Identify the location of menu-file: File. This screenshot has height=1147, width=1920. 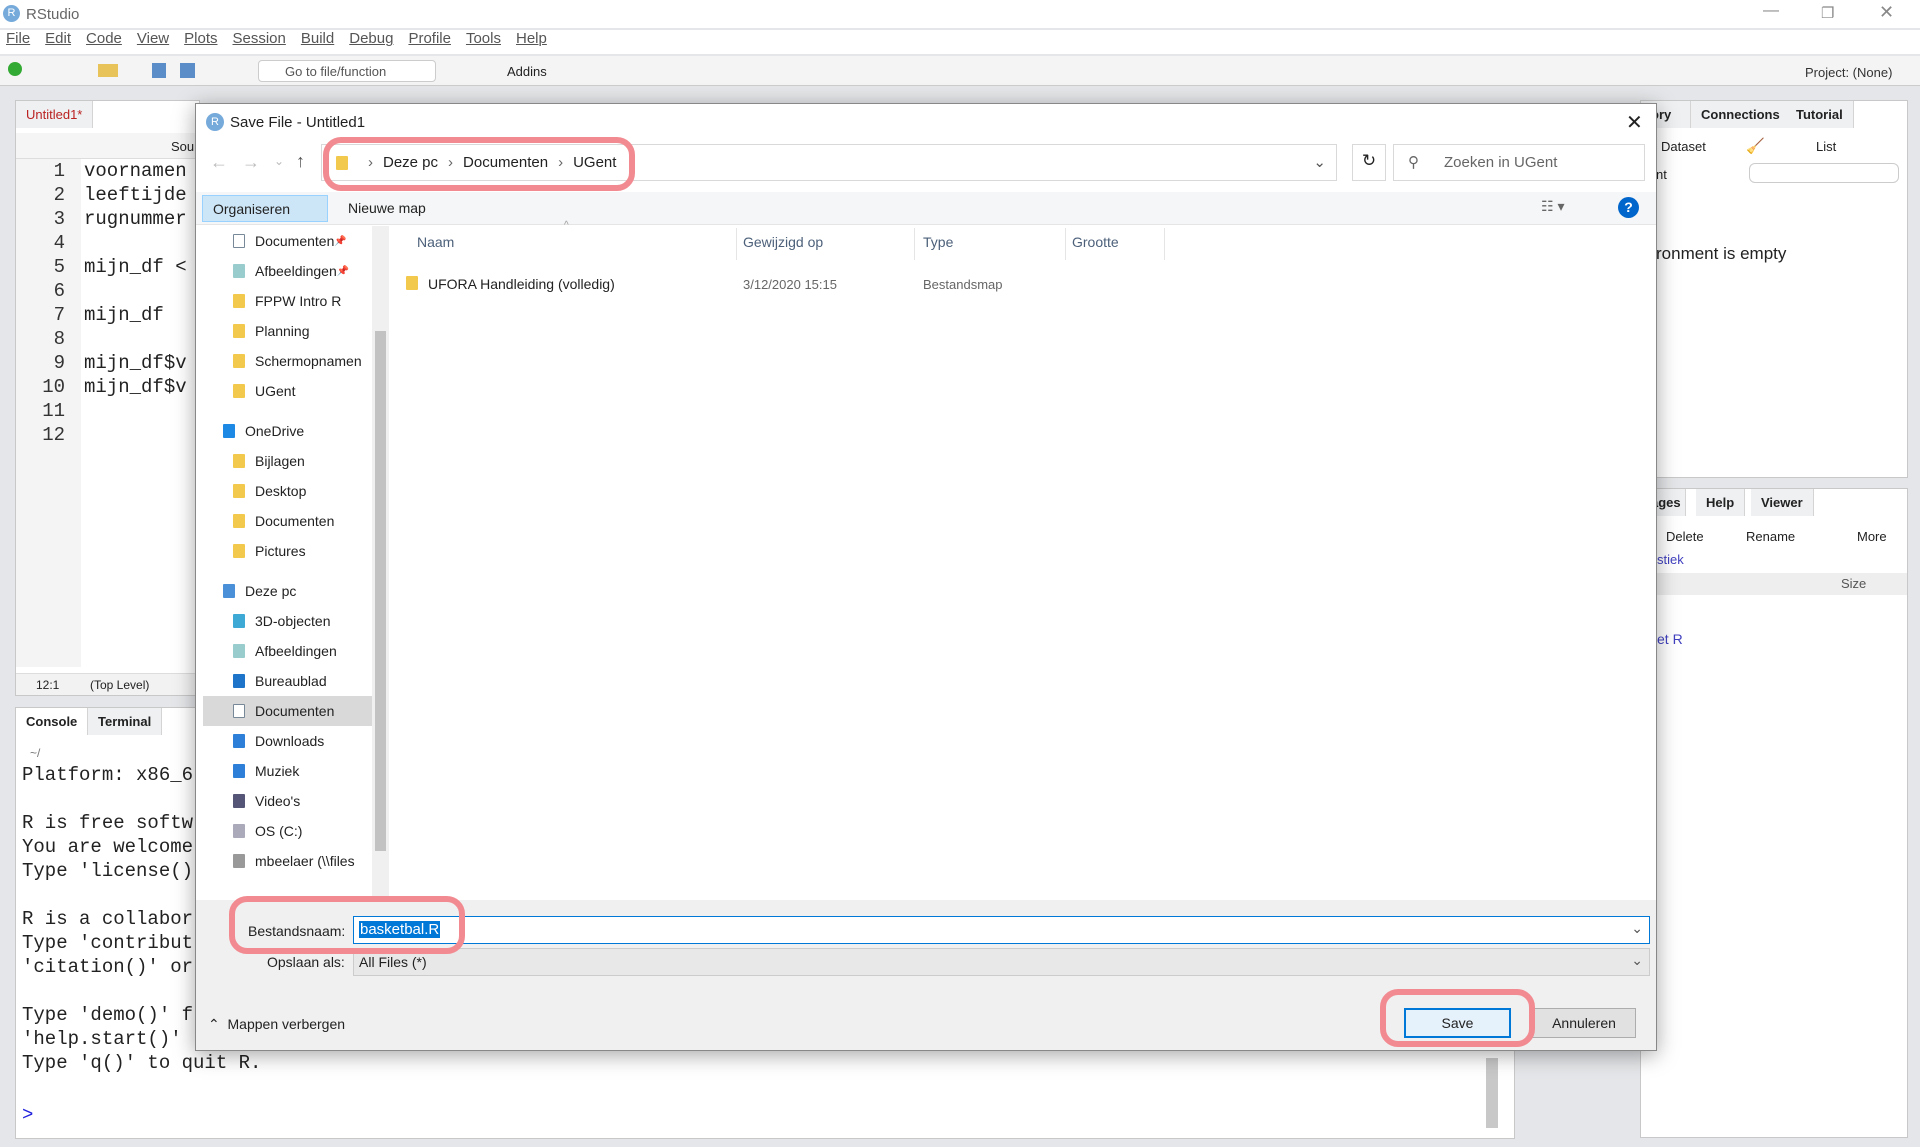
(18, 42).